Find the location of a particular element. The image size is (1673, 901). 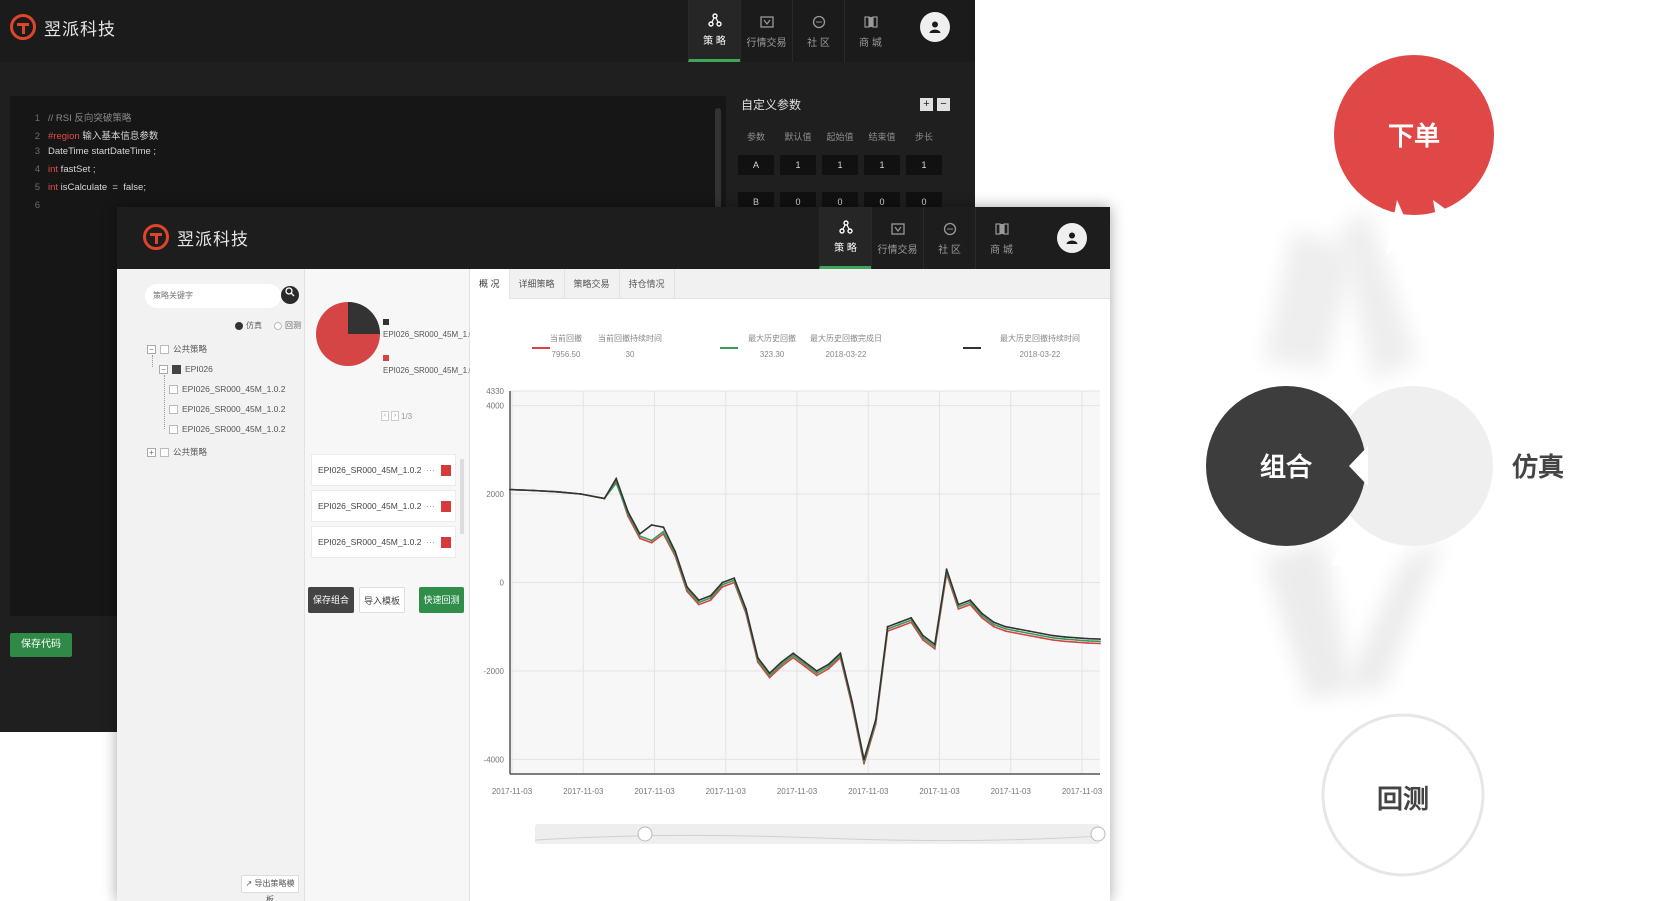

range-slider-track is located at coordinates (817, 834).